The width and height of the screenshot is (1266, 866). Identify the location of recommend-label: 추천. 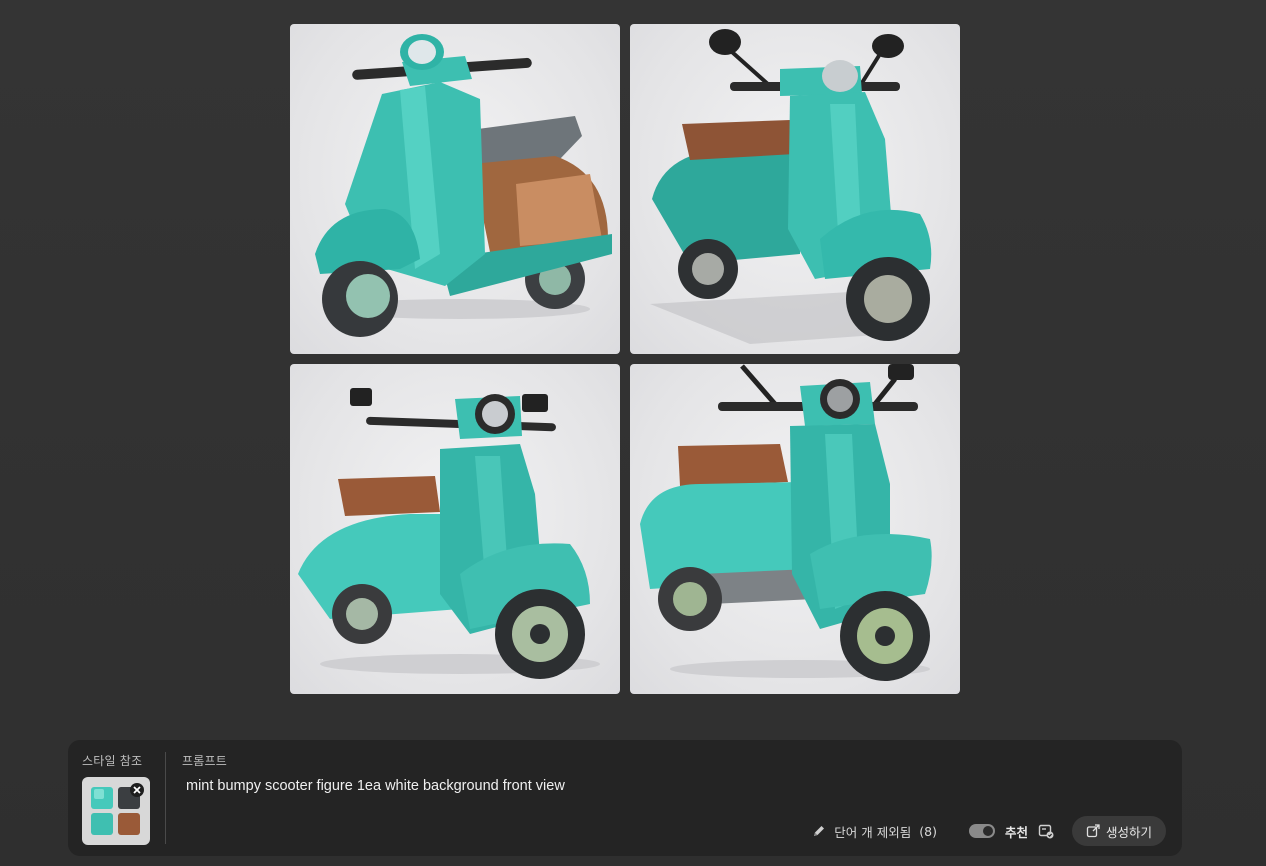
(1016, 832).